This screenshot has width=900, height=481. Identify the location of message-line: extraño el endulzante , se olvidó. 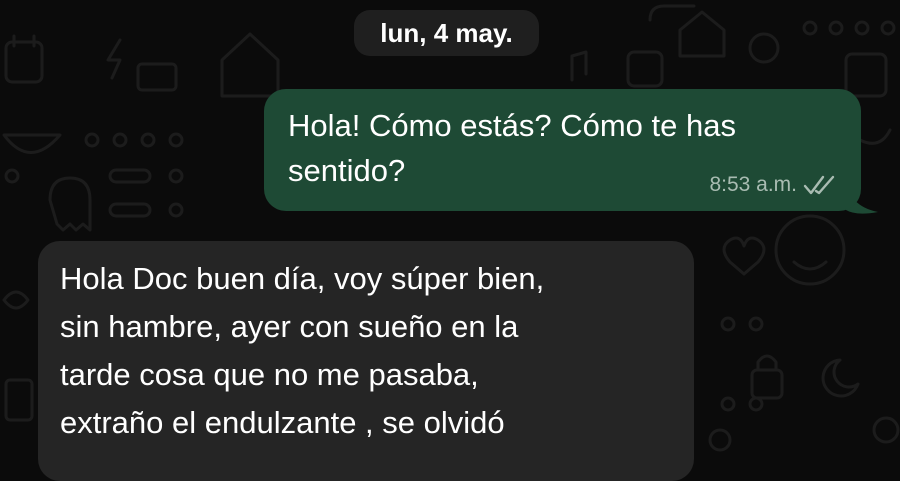
(282, 422).